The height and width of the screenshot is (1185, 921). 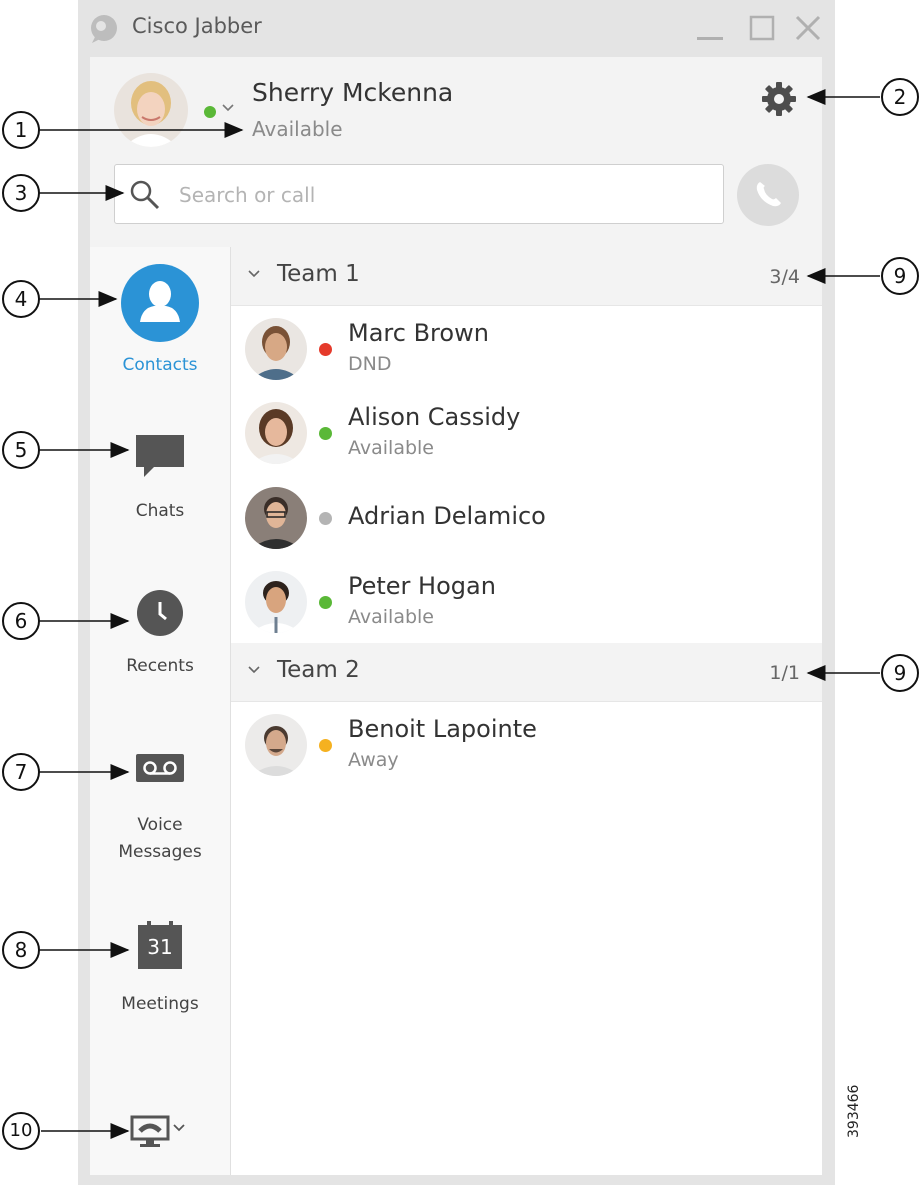 I want to click on chat-icon, so click(x=160, y=456).